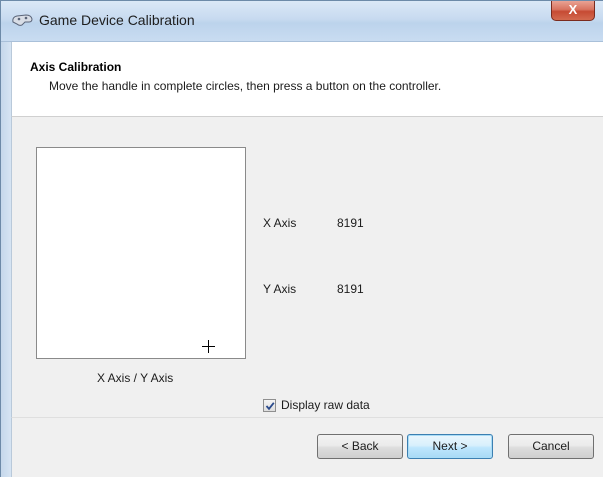 This screenshot has height=477, width=603. I want to click on display-raw-data-option: Display raw data, so click(316, 405).